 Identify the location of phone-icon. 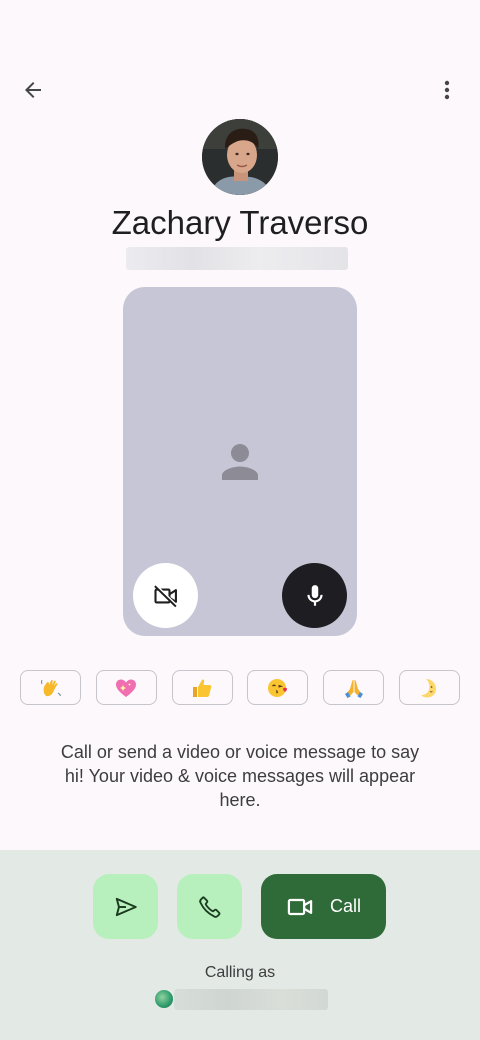
(209, 907).